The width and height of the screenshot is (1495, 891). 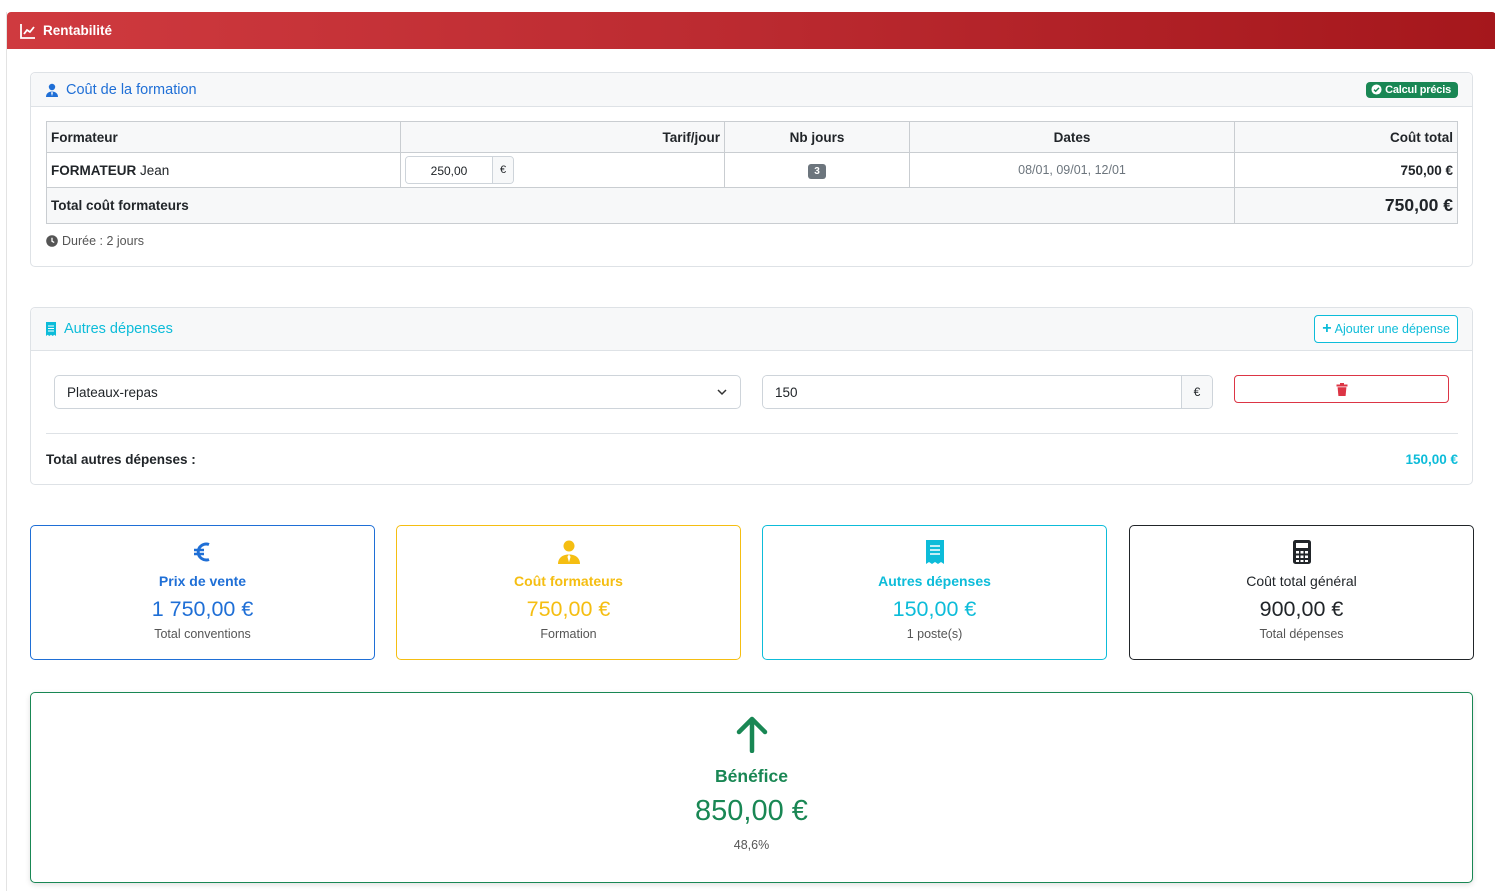 I want to click on clock-icon, so click(x=52, y=241).